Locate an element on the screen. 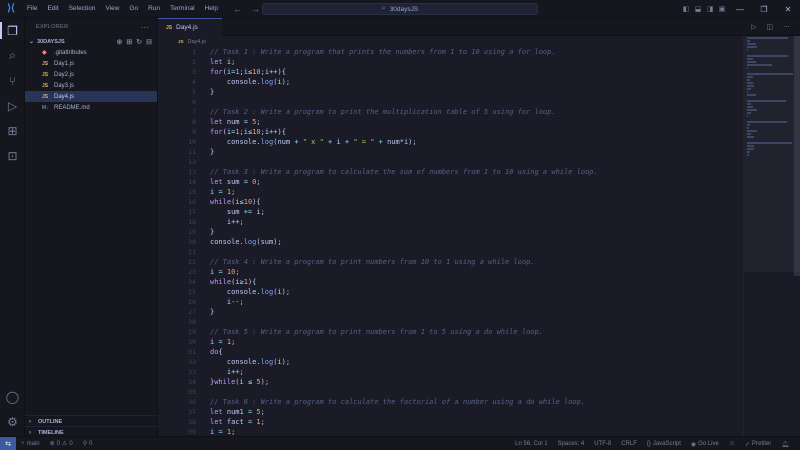 The image size is (800, 450). remote-explorer-icon: ⊡ is located at coordinates (12, 155).